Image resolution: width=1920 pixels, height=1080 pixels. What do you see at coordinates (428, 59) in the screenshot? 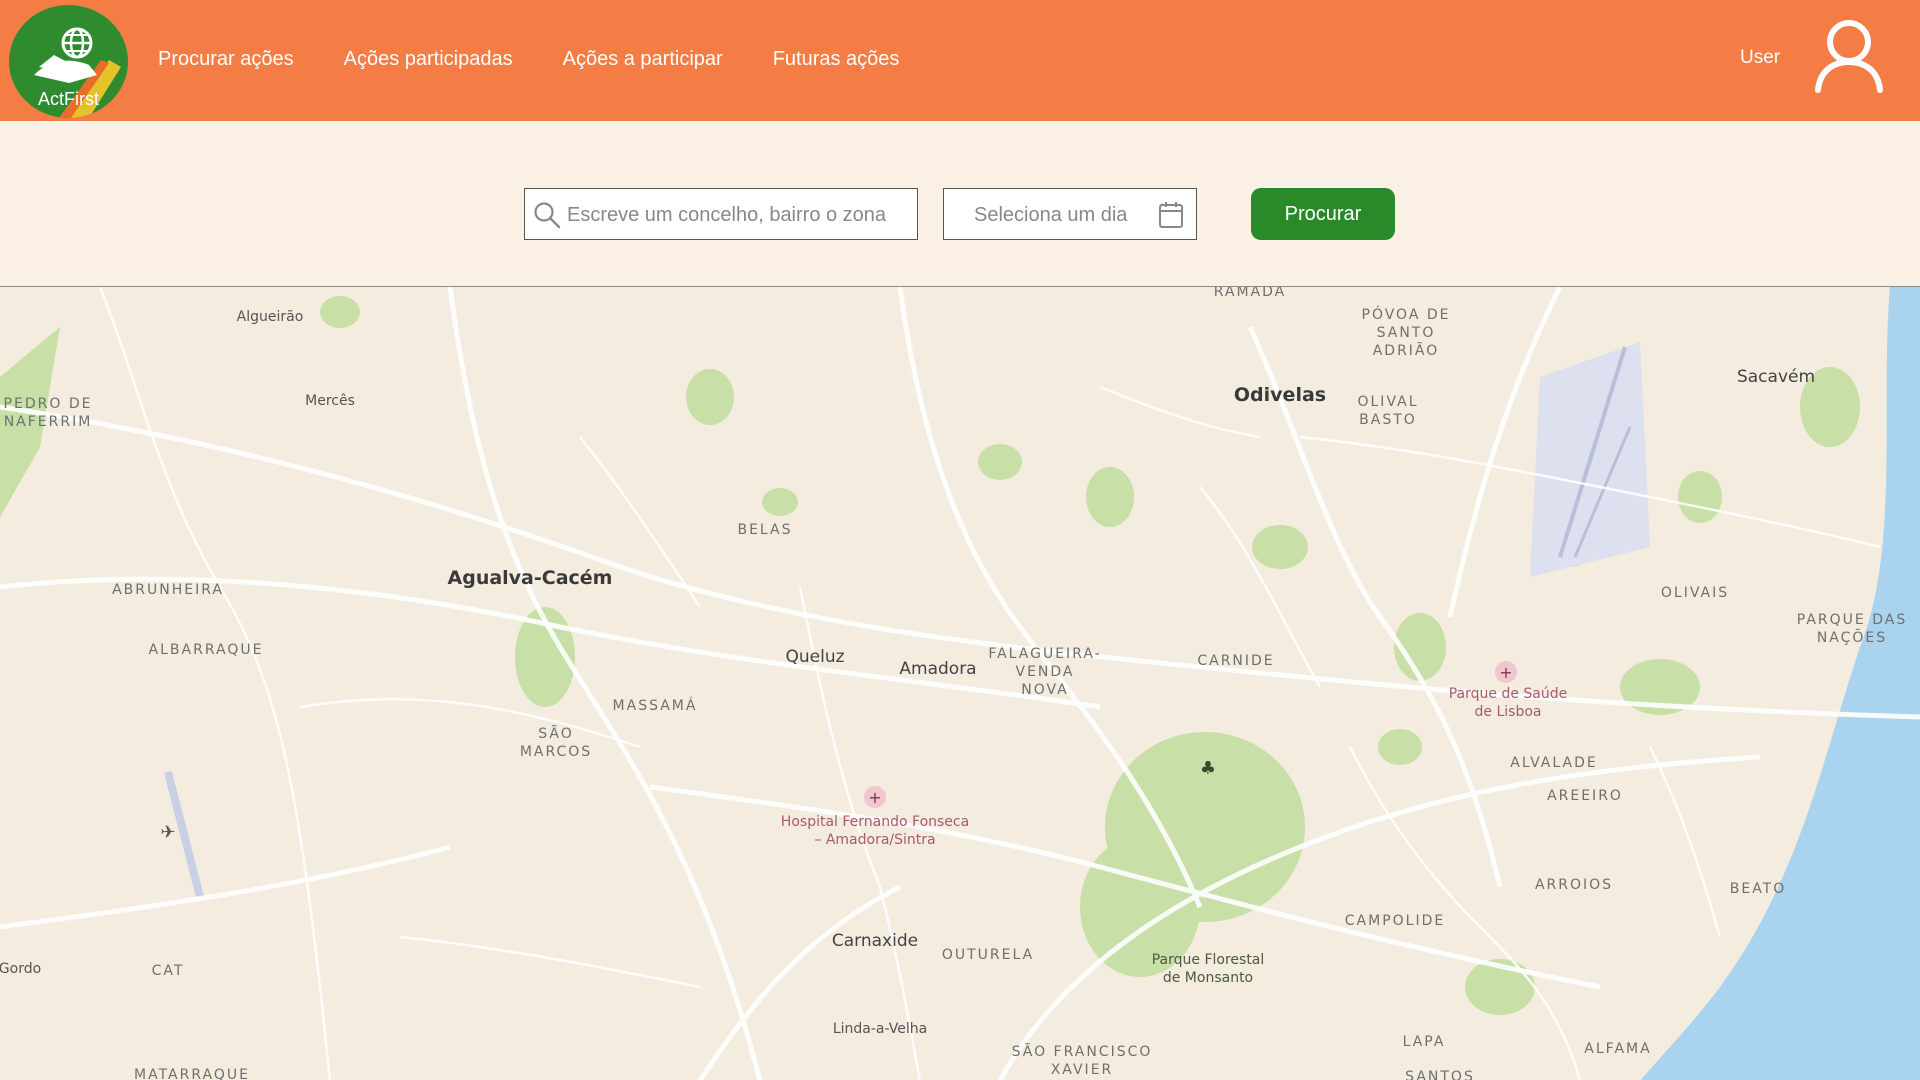
I see `nav-acoes-participadas: Ações participadas` at bounding box center [428, 59].